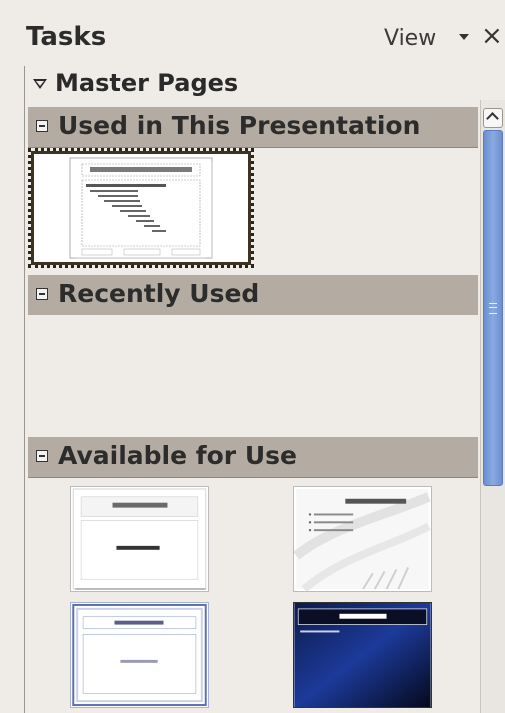  What do you see at coordinates (464, 37) in the screenshot?
I see `view-dropdown-arrow-icon` at bounding box center [464, 37].